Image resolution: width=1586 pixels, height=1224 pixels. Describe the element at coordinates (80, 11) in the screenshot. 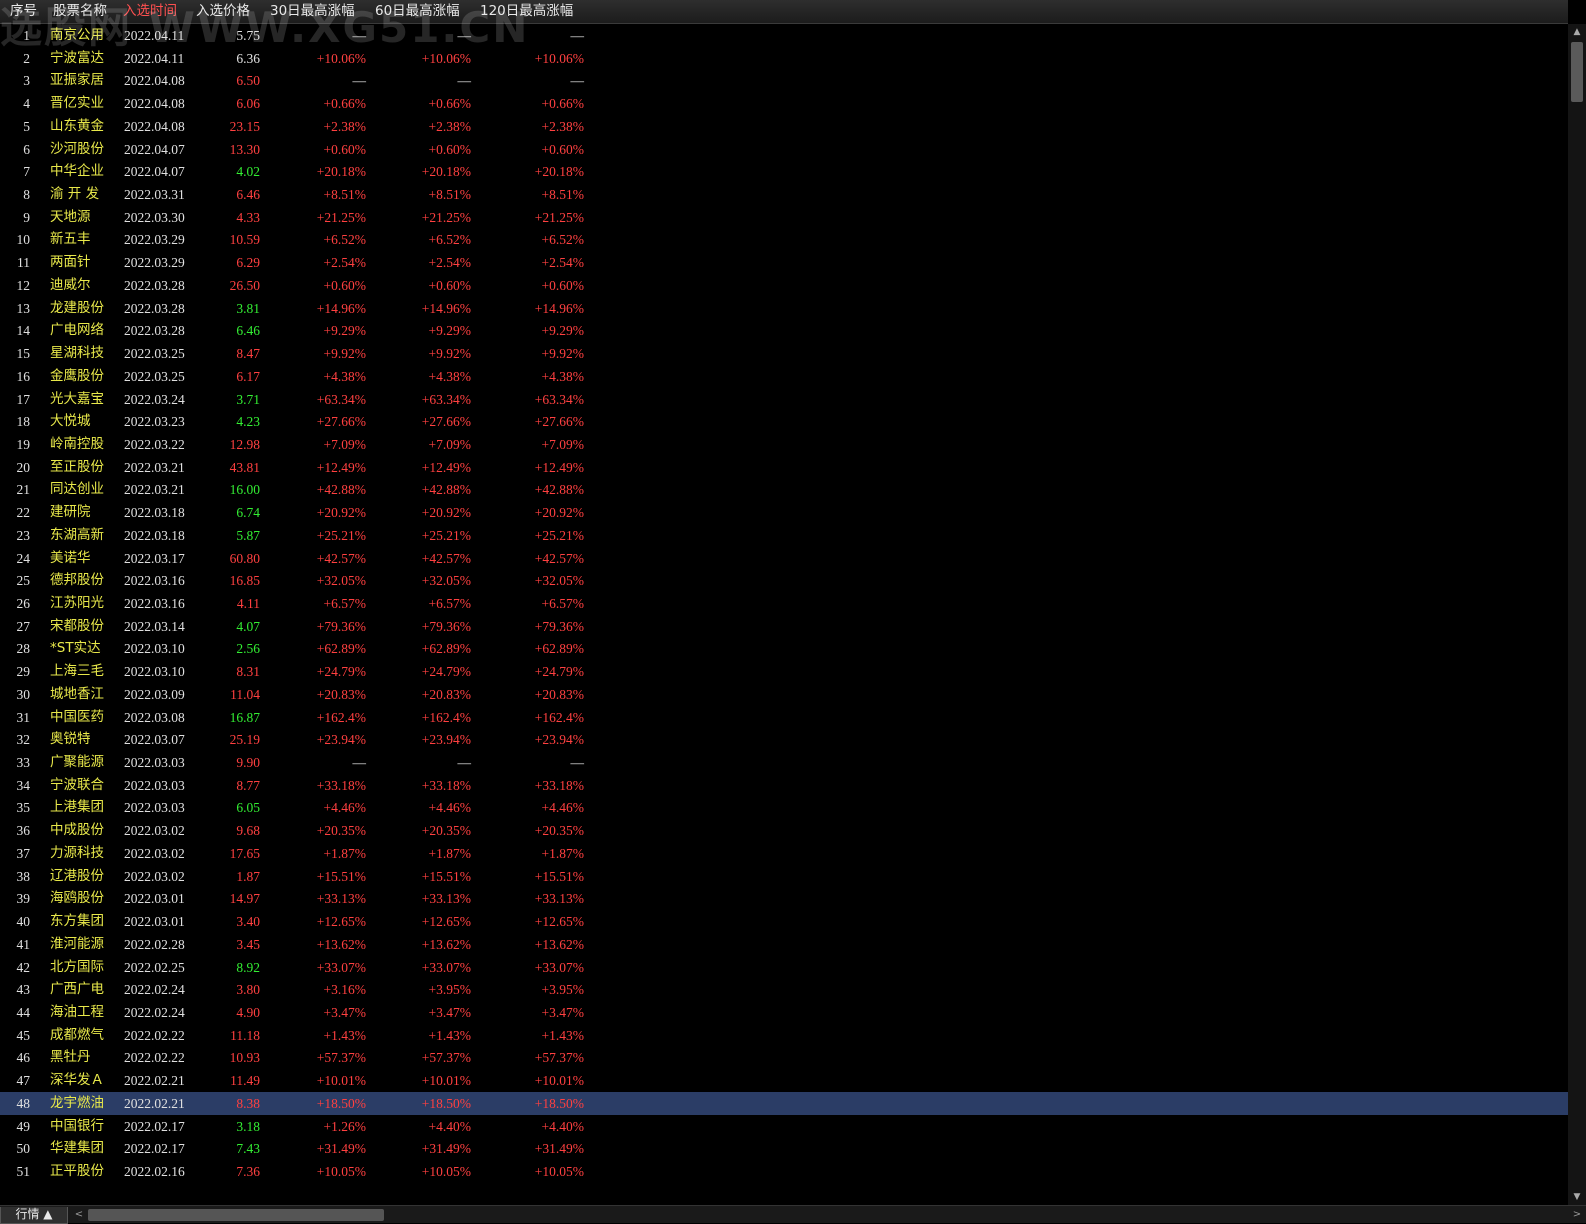

I see `header-stock-name: 股票名称` at that location.